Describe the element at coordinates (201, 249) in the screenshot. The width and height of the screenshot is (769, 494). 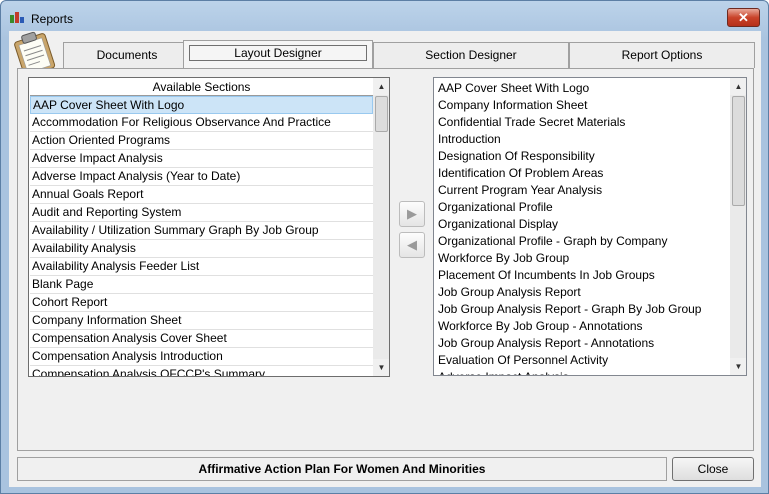
I see `available-section-item: Availability Analysis` at that location.